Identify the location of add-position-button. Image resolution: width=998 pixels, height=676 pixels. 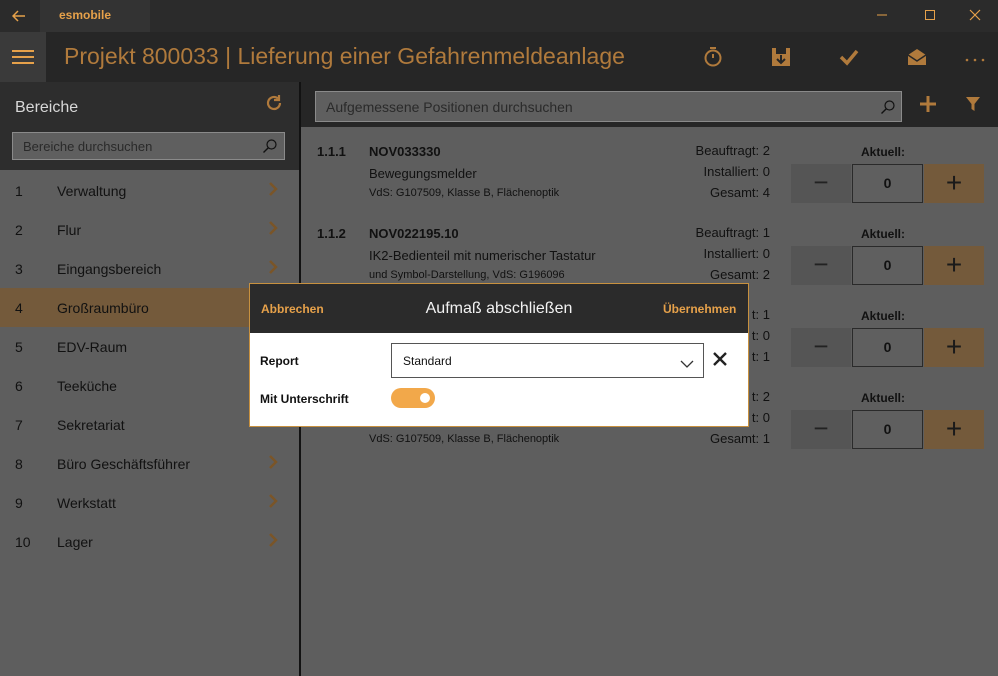
(928, 104).